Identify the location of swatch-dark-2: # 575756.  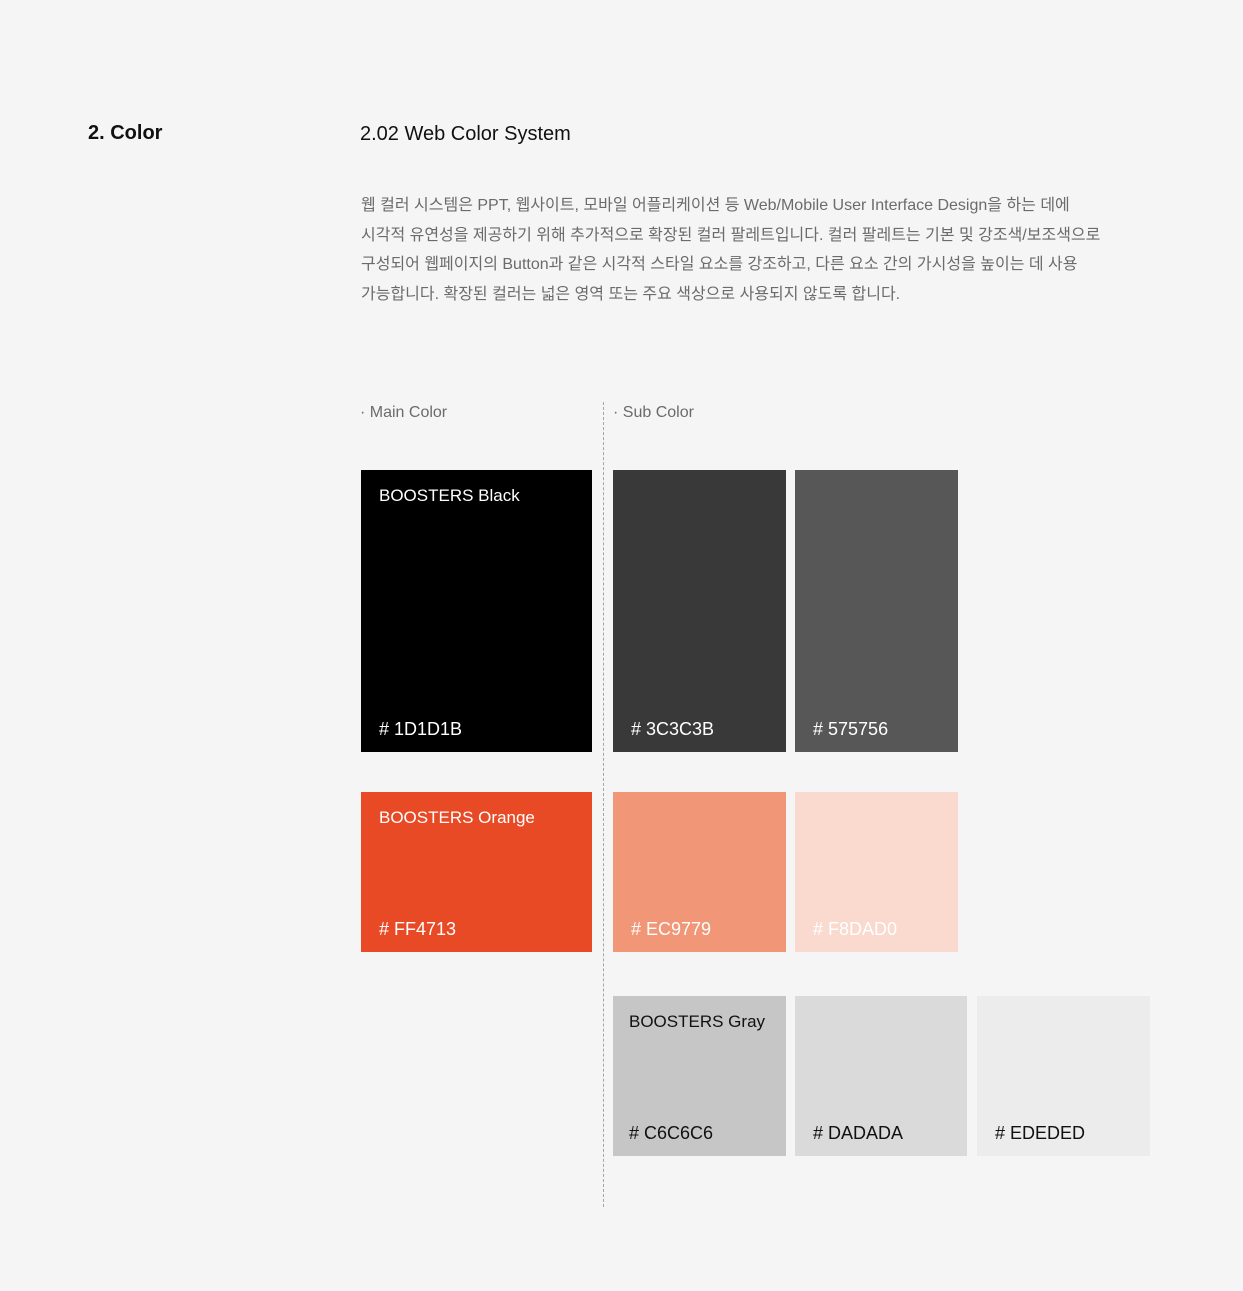
(876, 611).